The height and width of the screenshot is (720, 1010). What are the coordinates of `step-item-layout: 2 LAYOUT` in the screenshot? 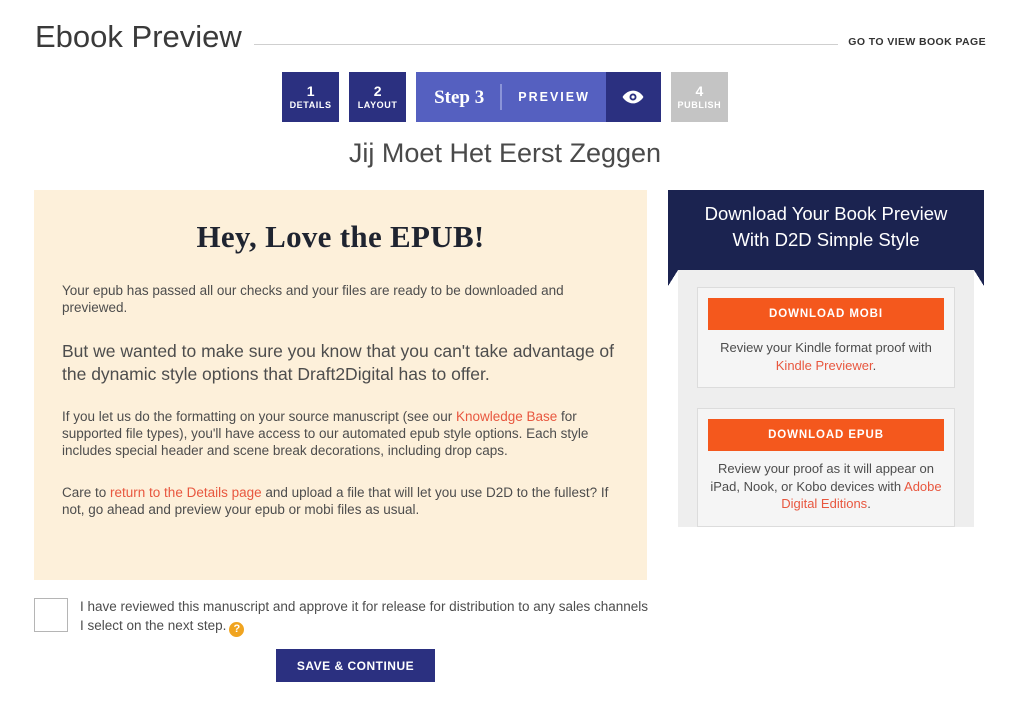 It's located at (378, 97).